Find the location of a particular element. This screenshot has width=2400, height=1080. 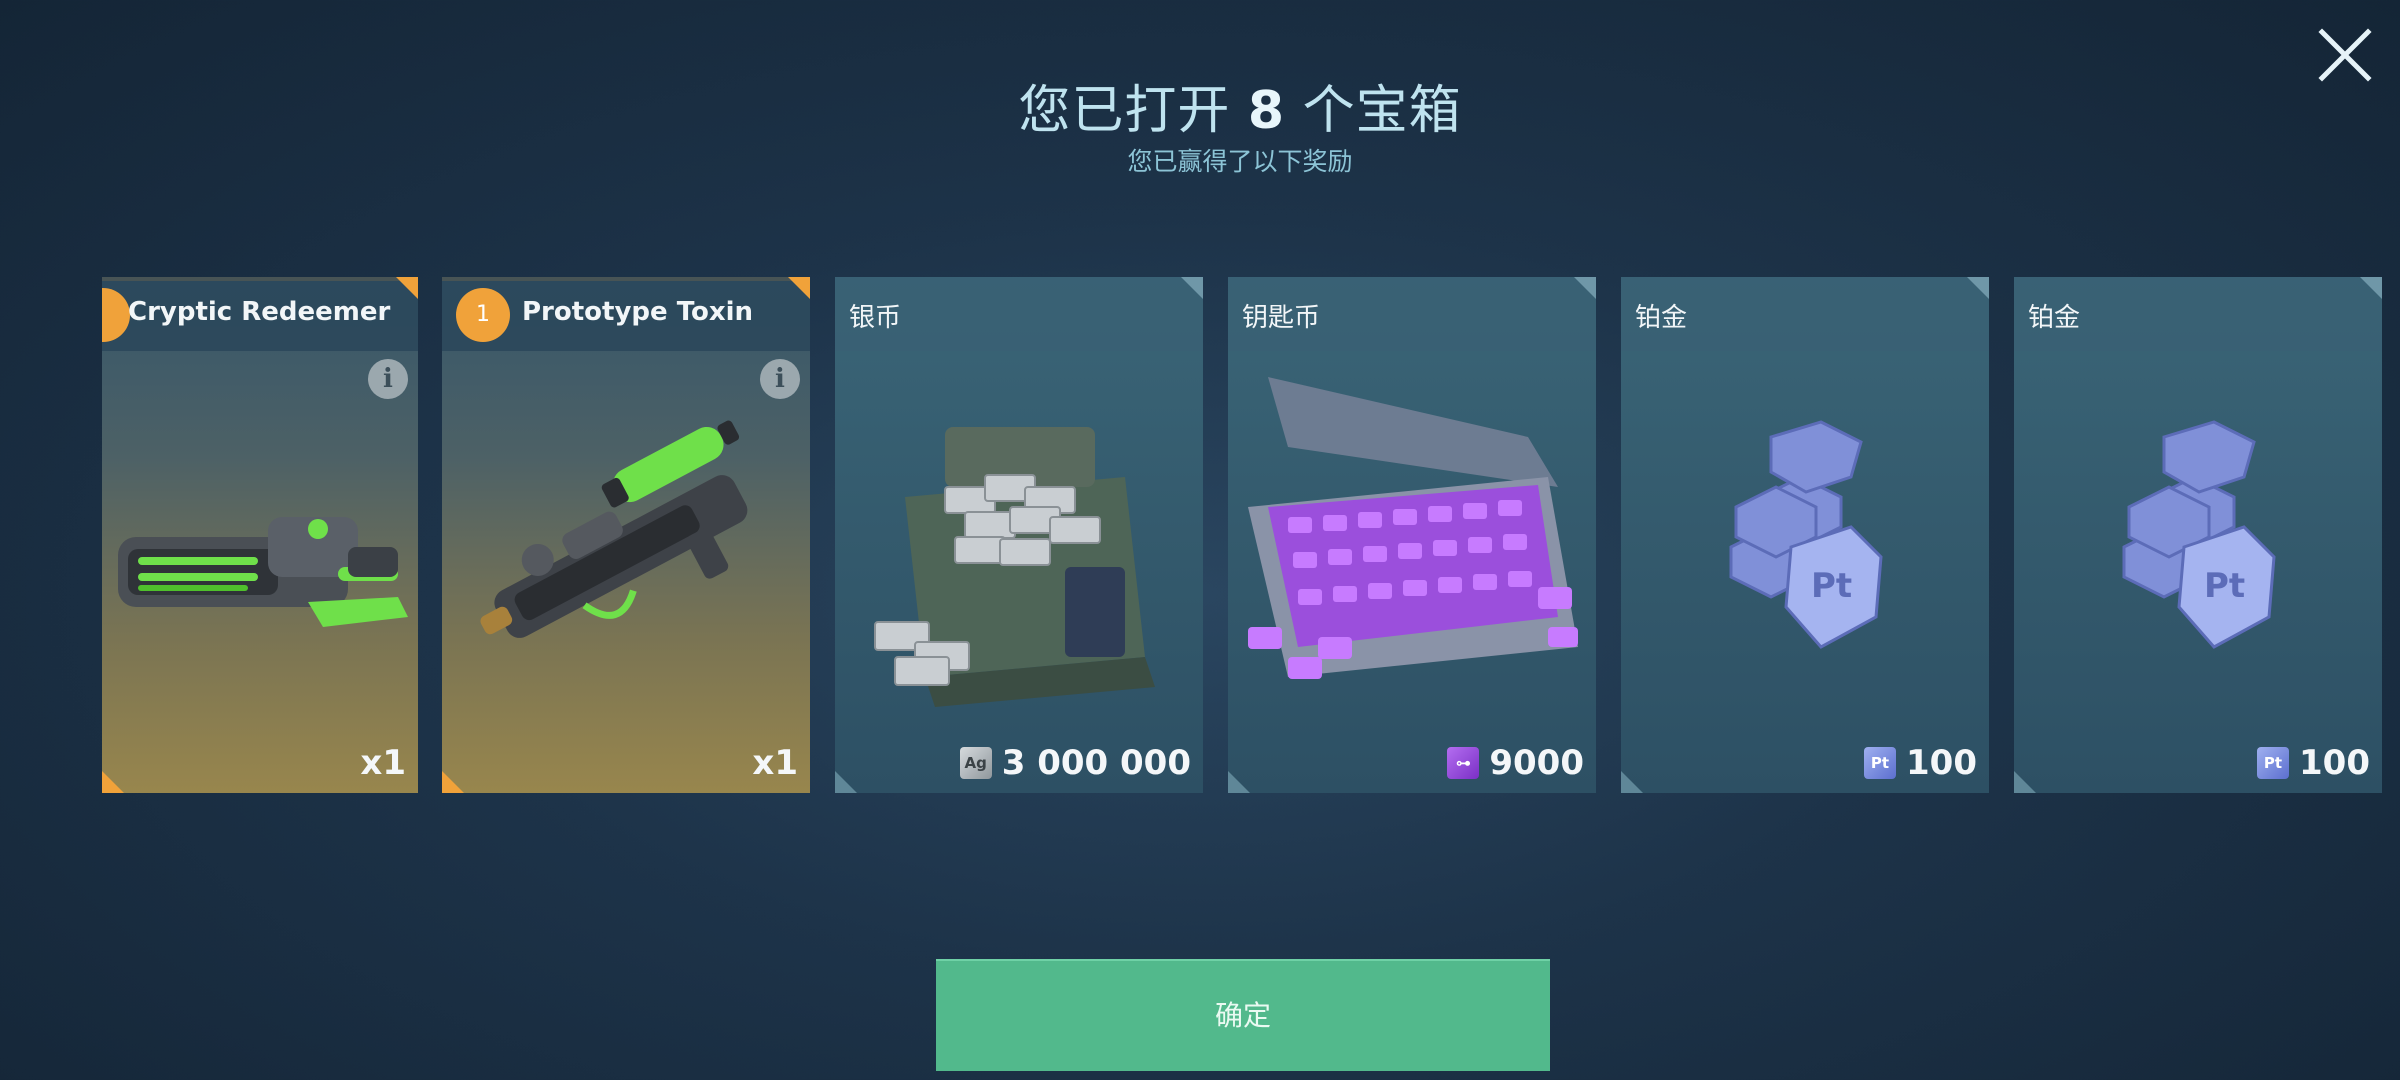

dialog-subtitle: 您已赢得了以下奖励 is located at coordinates (1240, 161).